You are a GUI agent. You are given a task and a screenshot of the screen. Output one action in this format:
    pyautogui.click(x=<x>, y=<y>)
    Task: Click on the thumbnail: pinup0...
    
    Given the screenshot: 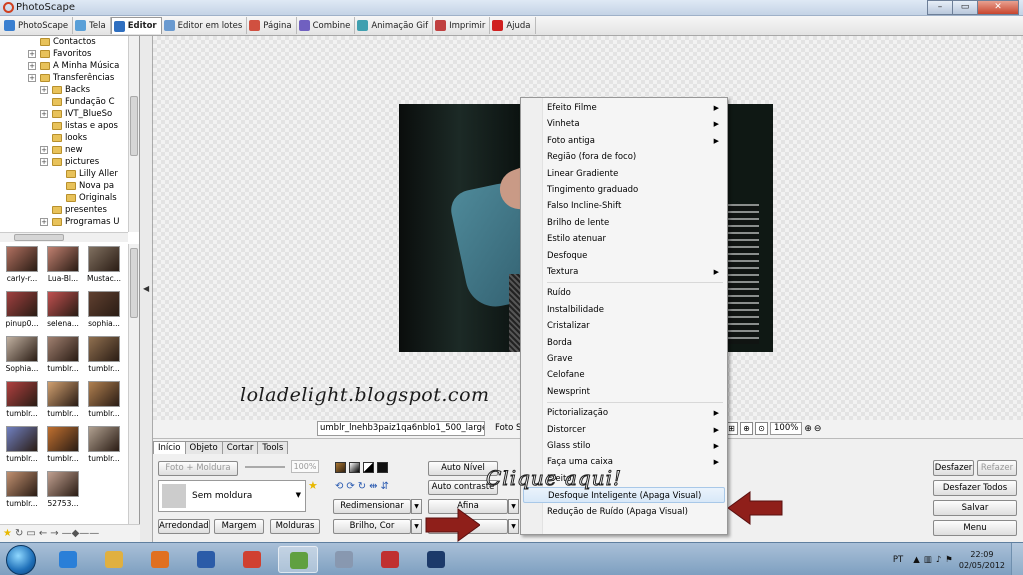 What is the action you would take?
    pyautogui.click(x=22, y=311)
    